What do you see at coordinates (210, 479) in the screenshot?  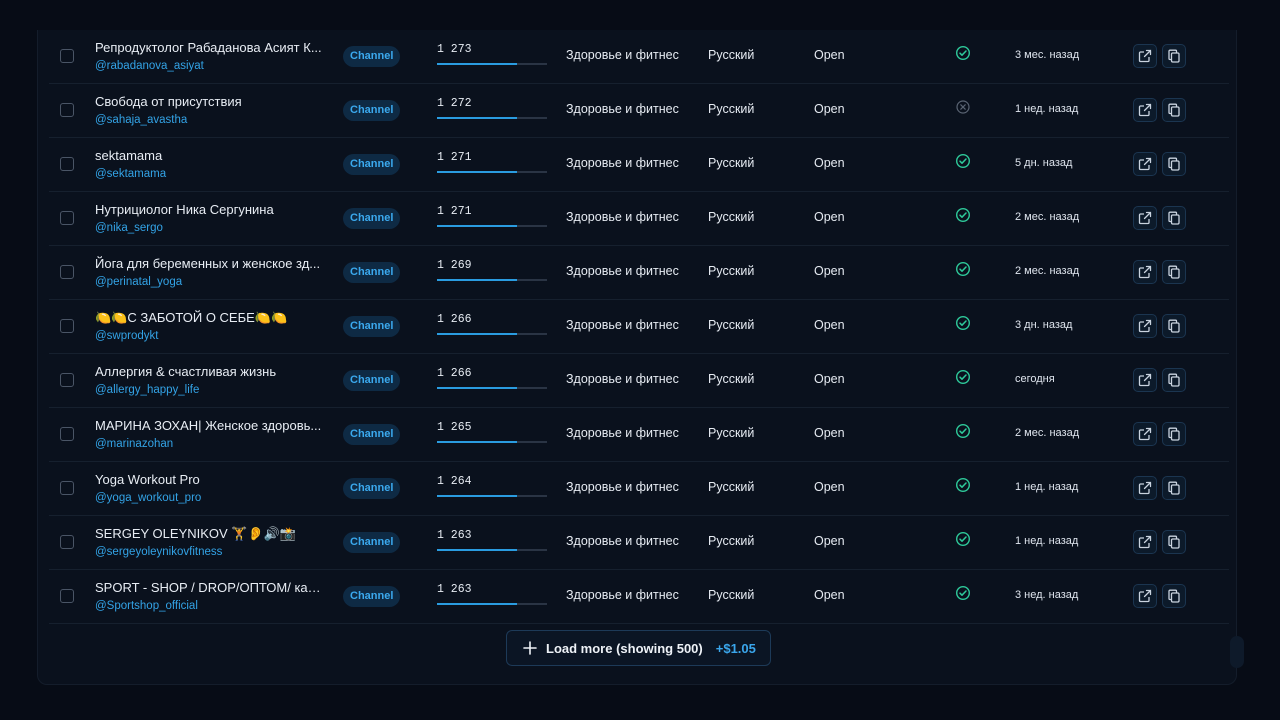 I see `channel-name: Yoga Workout Pro` at bounding box center [210, 479].